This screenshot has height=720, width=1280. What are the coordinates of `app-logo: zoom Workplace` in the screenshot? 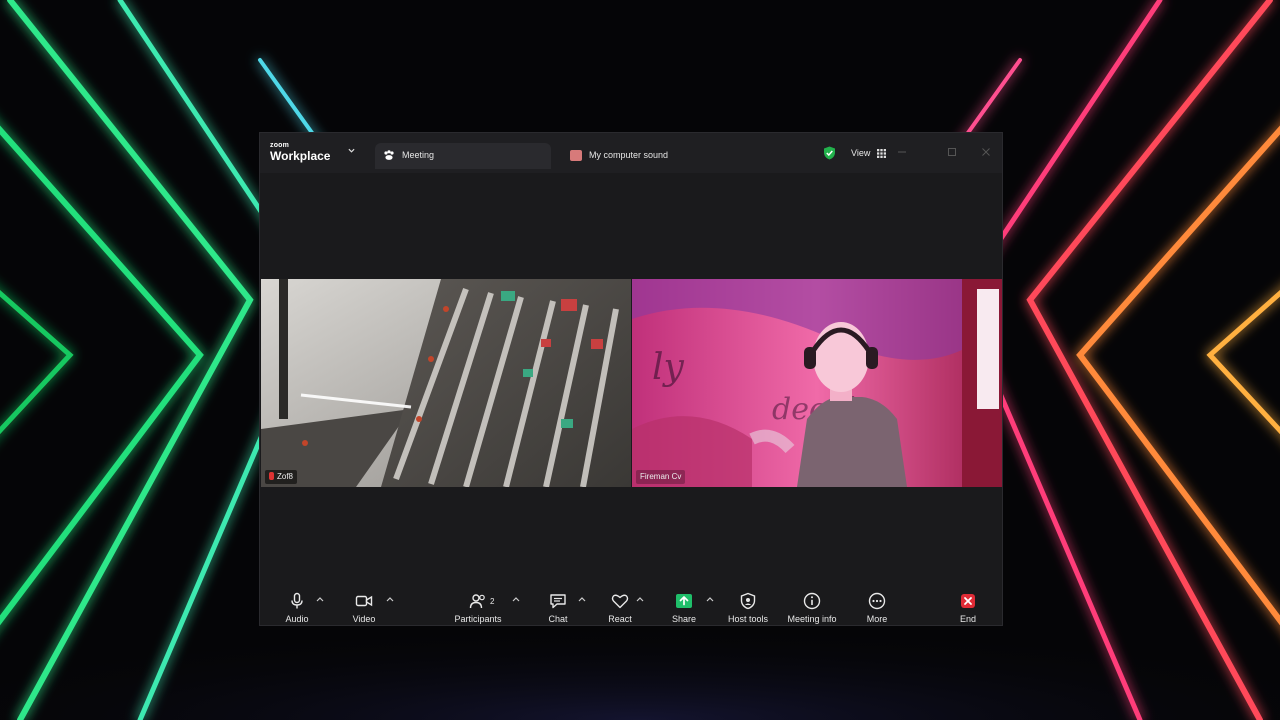 It's located at (300, 152).